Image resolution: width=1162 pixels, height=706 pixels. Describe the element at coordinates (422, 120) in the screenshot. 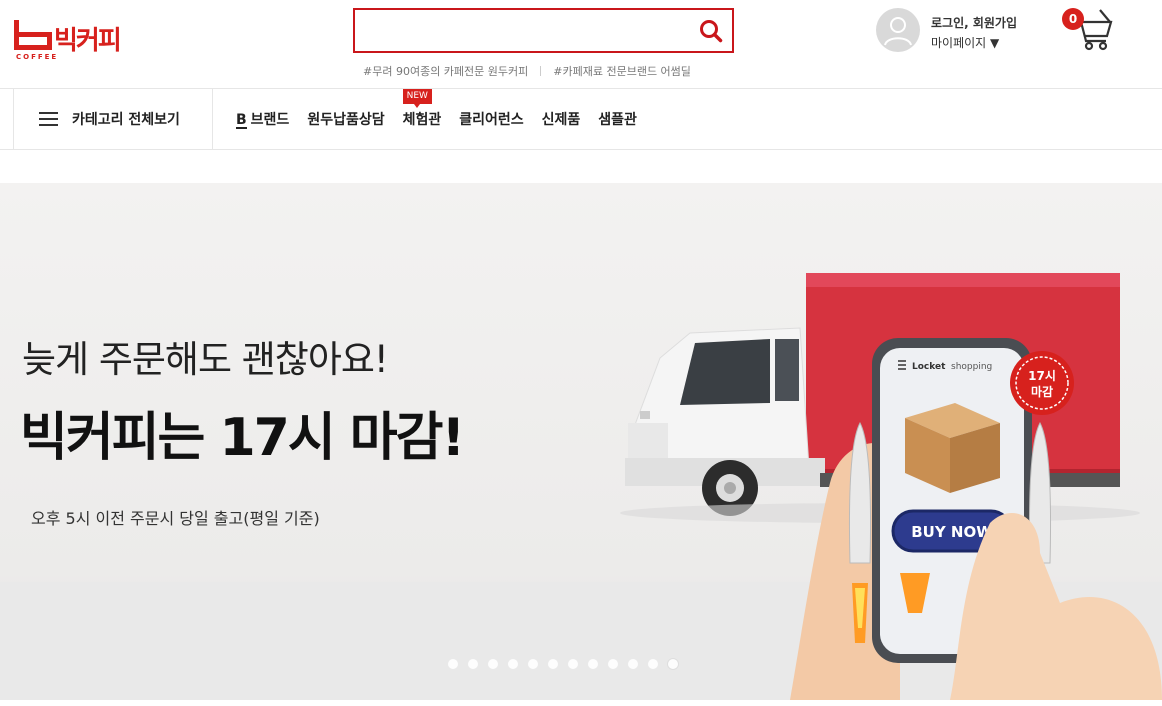

I see `nav-item-label: 체험관` at that location.